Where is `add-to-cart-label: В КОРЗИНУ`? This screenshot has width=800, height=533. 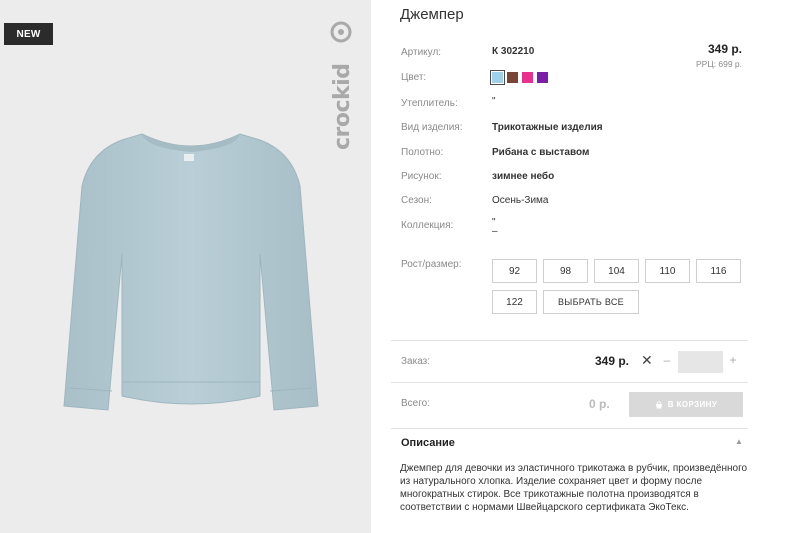
add-to-cart-label: В КОРЗИНУ is located at coordinates (692, 404).